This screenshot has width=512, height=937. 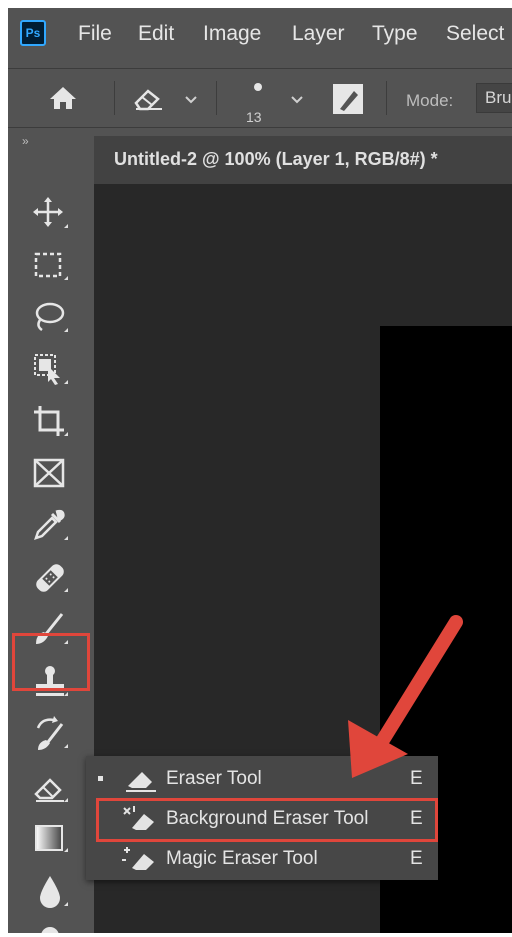 What do you see at coordinates (416, 858) in the screenshot?
I see `flyout-item-shortcut: E` at bounding box center [416, 858].